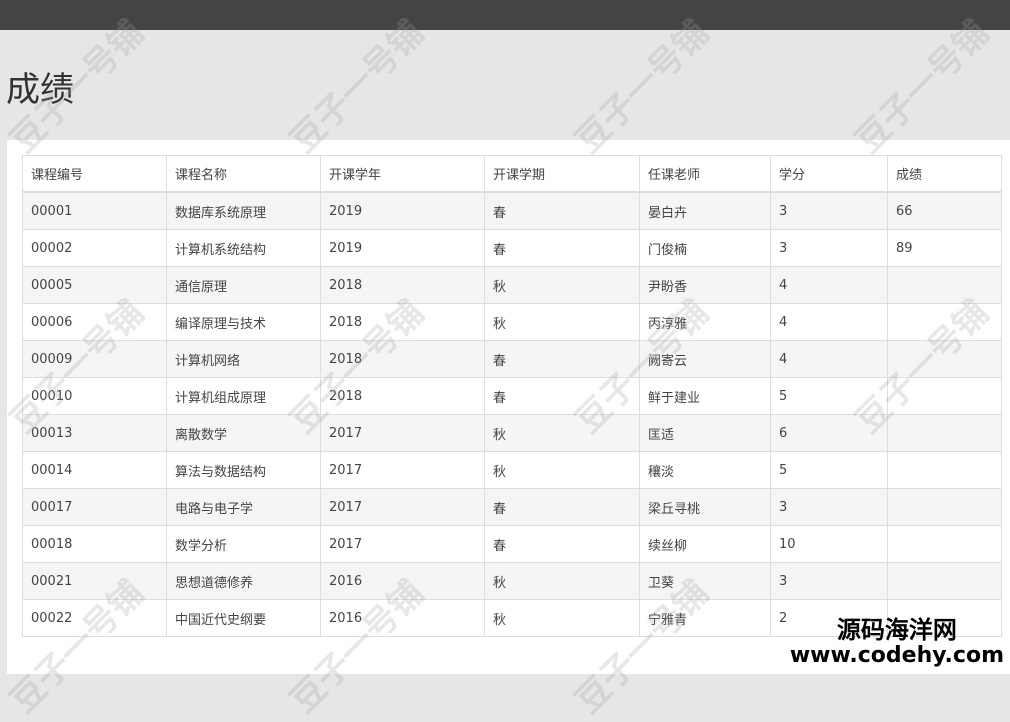 The width and height of the screenshot is (1010, 722). What do you see at coordinates (705, 322) in the screenshot?
I see `teacher-cell: 丙淳雅` at bounding box center [705, 322].